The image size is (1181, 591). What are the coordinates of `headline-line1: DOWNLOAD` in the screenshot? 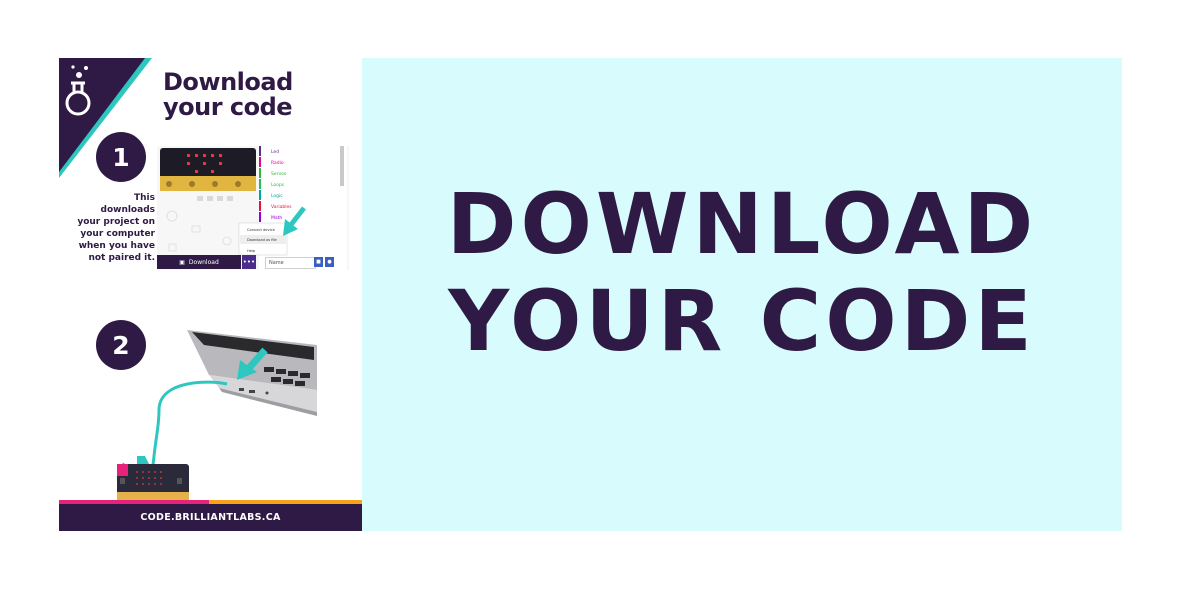 It's located at (742, 224).